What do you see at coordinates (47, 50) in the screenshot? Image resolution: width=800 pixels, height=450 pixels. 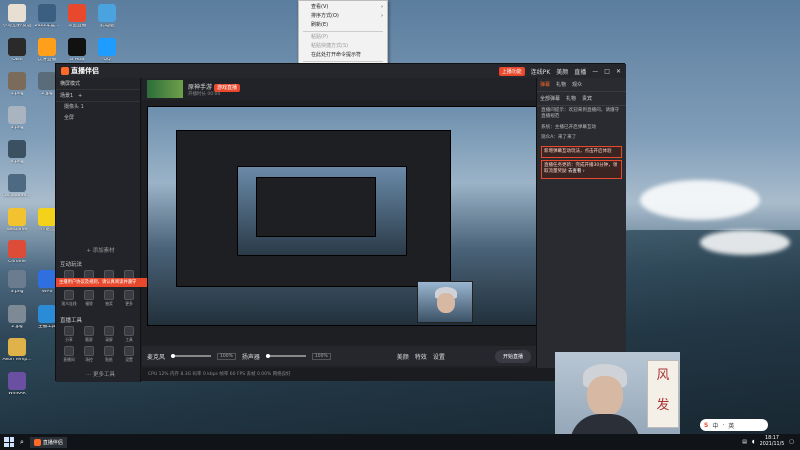 I see `desktop-icon: 虎牙直播` at bounding box center [47, 50].